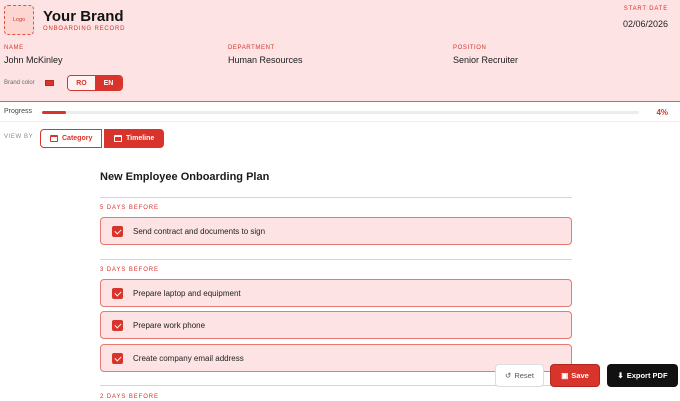  Describe the element at coordinates (265, 60) in the screenshot. I see `department-value: Human Resources` at that location.